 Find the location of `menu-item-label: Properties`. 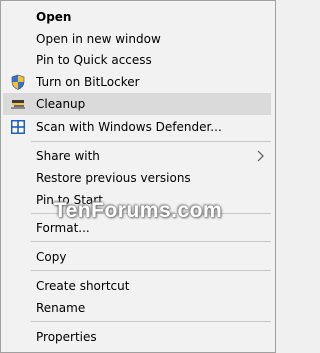

menu-item-label: Properties is located at coordinates (66, 337).